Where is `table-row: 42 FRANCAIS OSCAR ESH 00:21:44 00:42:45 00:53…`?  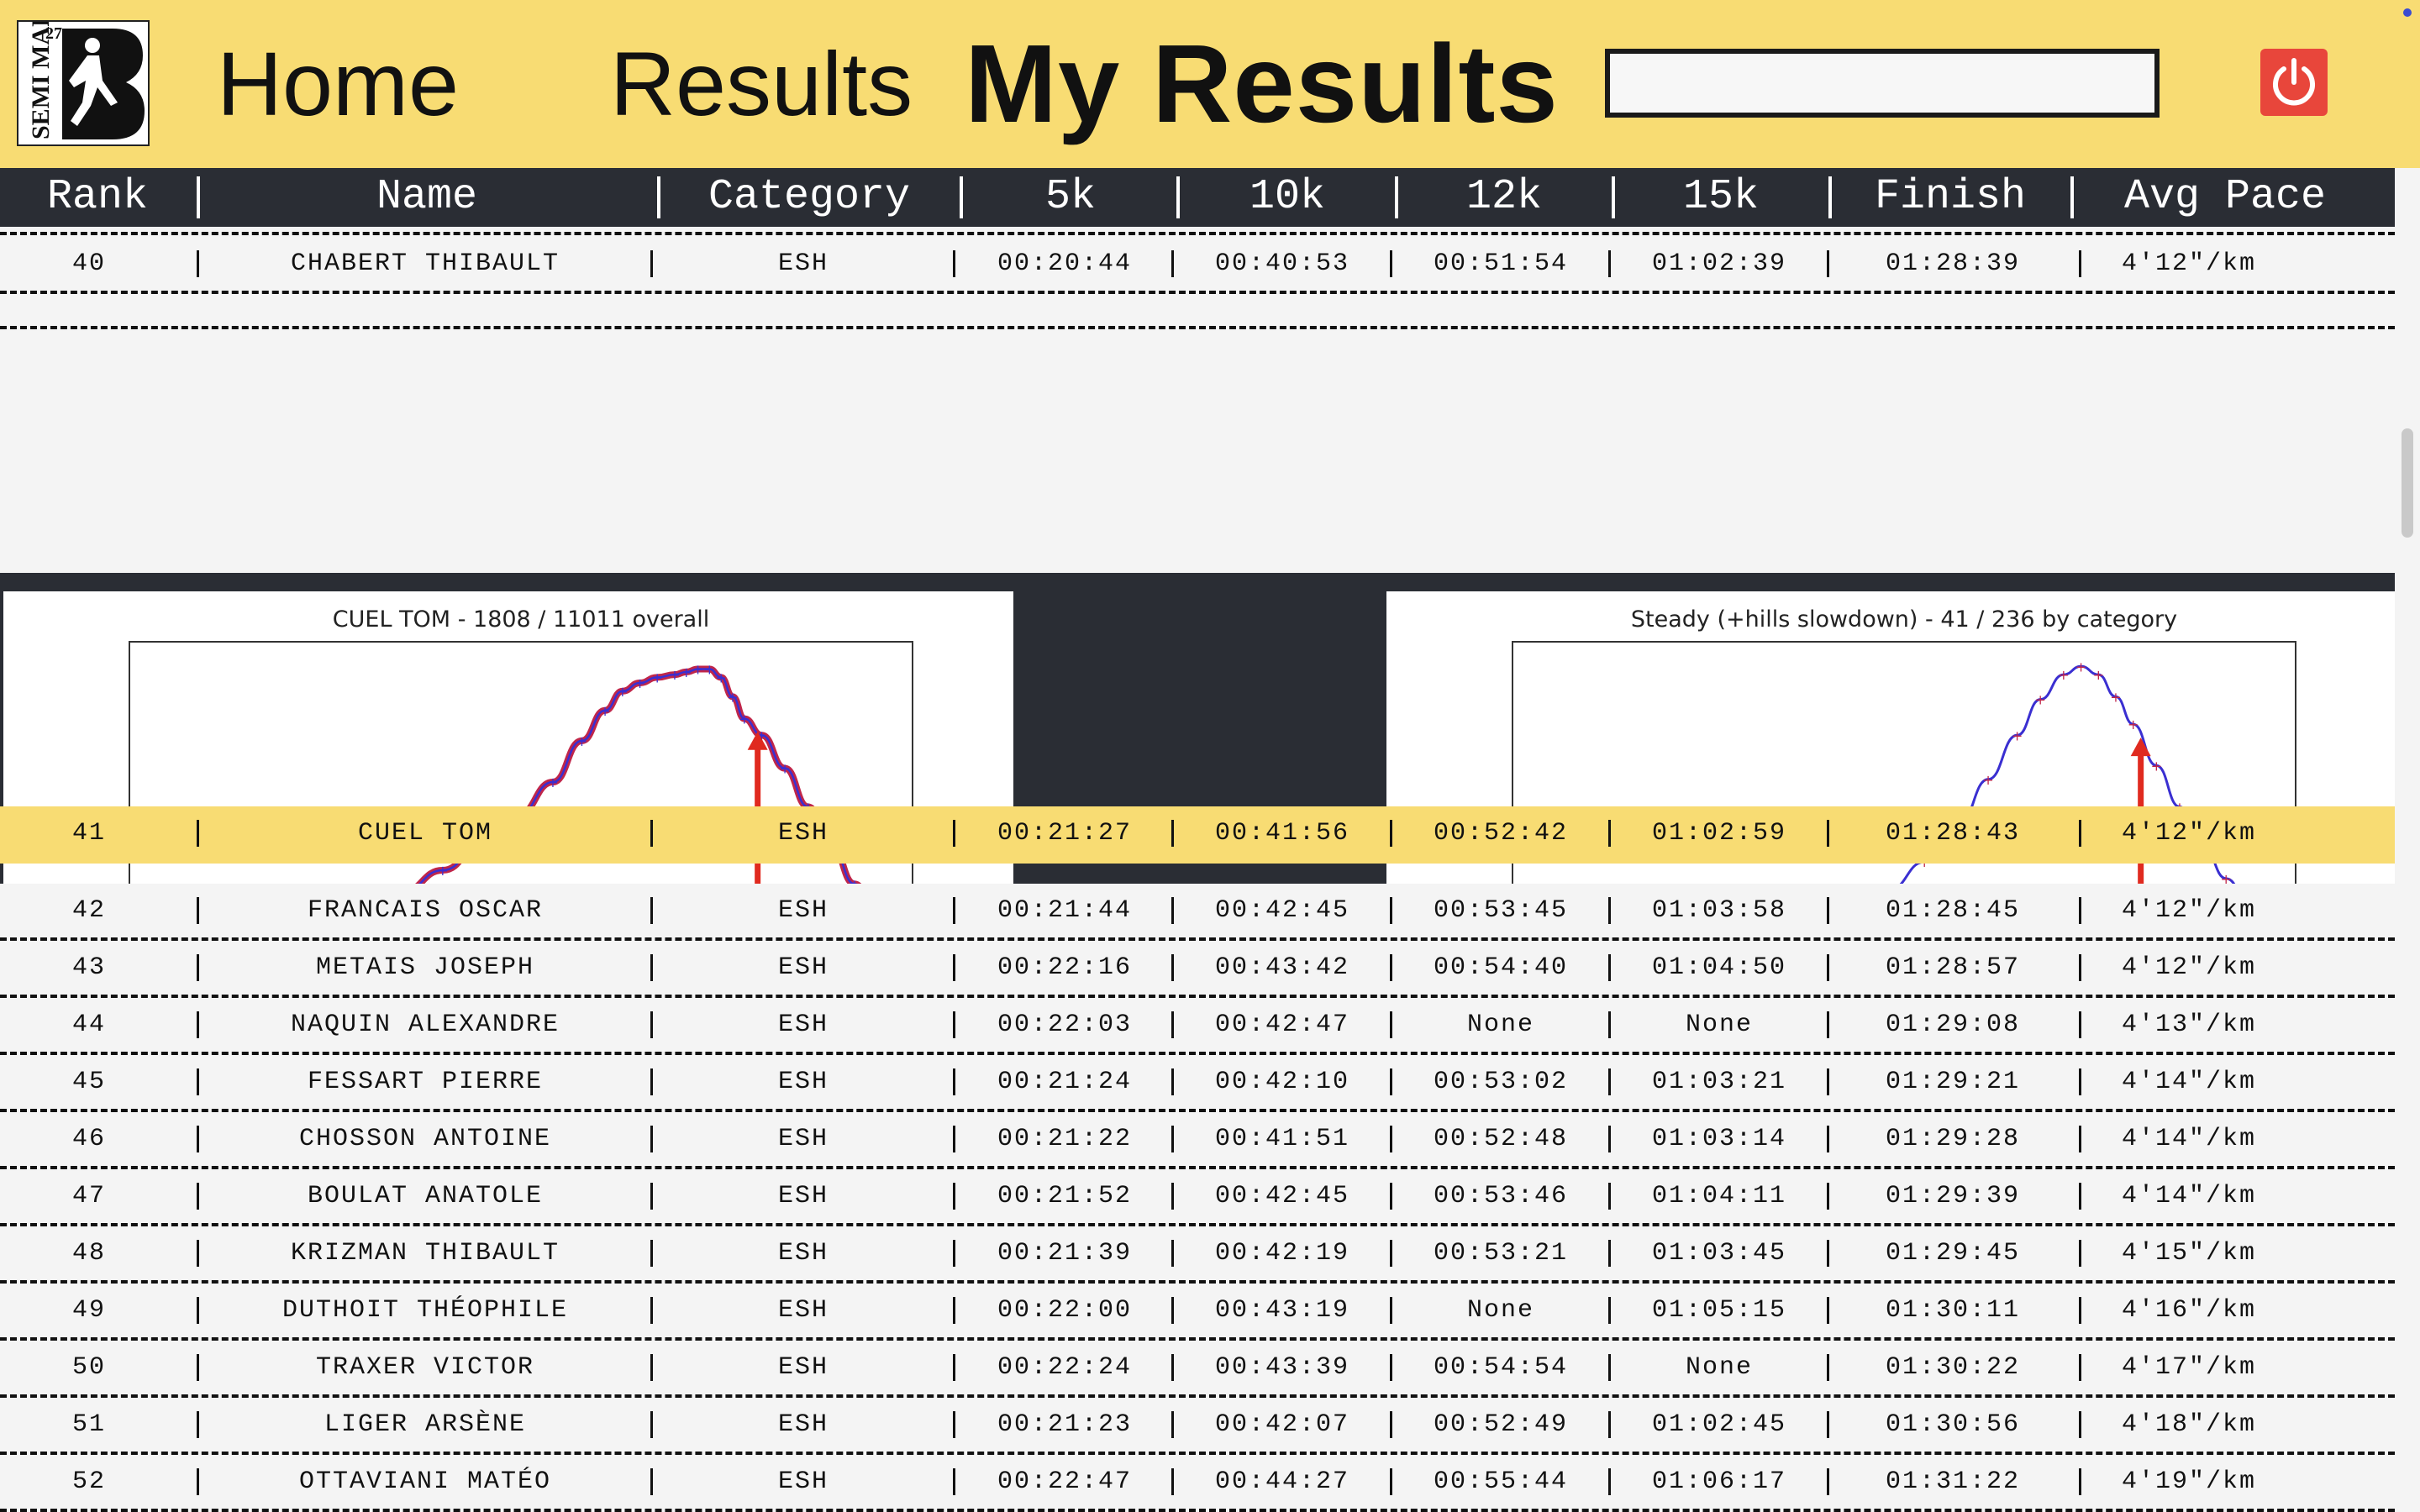
table-row: 42 FRANCAIS OSCAR ESH 00:21:44 00:42:45 00:53… is located at coordinates (1197, 912).